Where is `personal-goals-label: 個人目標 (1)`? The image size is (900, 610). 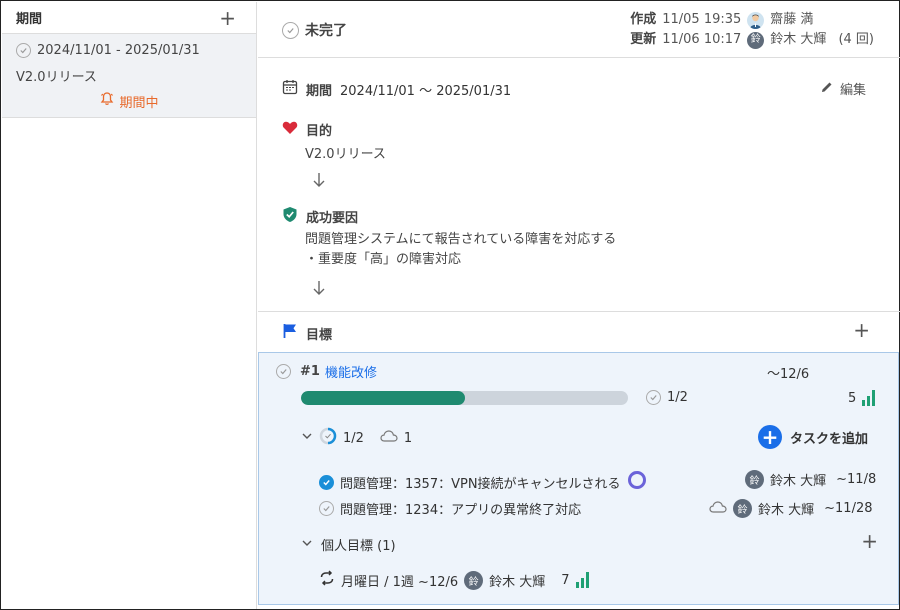 personal-goals-label: 個人目標 (1) is located at coordinates (358, 546).